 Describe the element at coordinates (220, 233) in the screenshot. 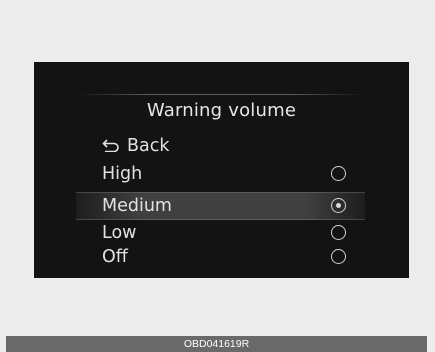

I see `option-low: Low` at that location.